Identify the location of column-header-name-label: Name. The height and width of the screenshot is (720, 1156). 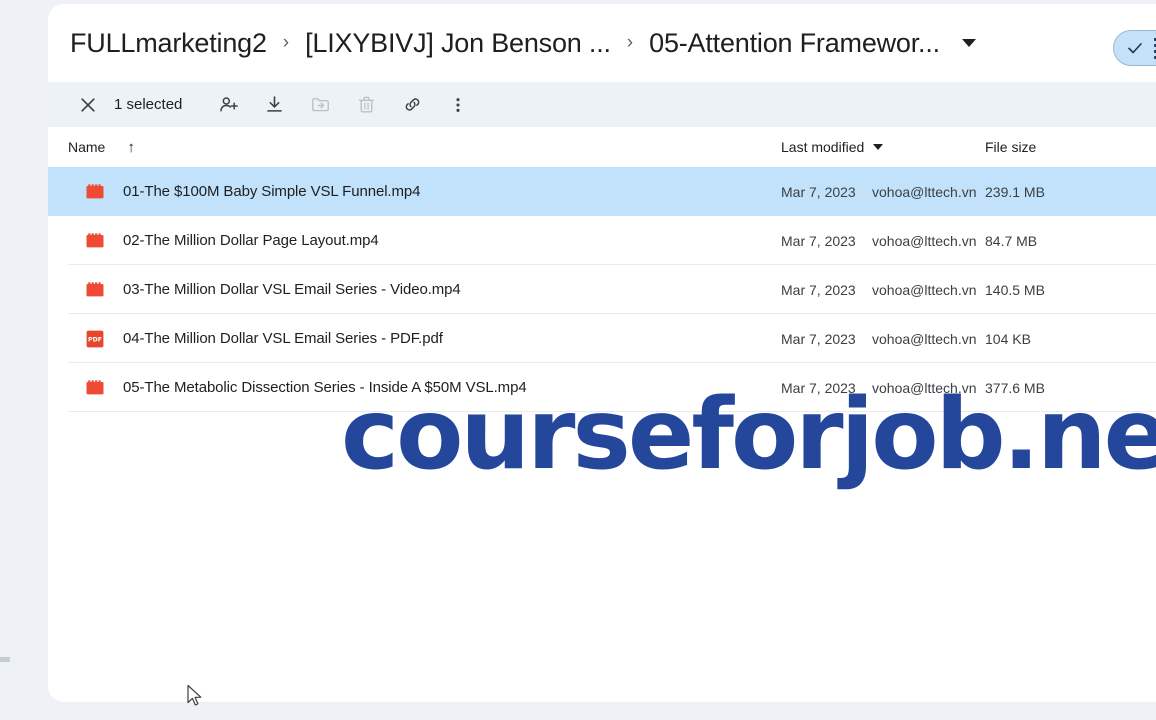
(87, 147).